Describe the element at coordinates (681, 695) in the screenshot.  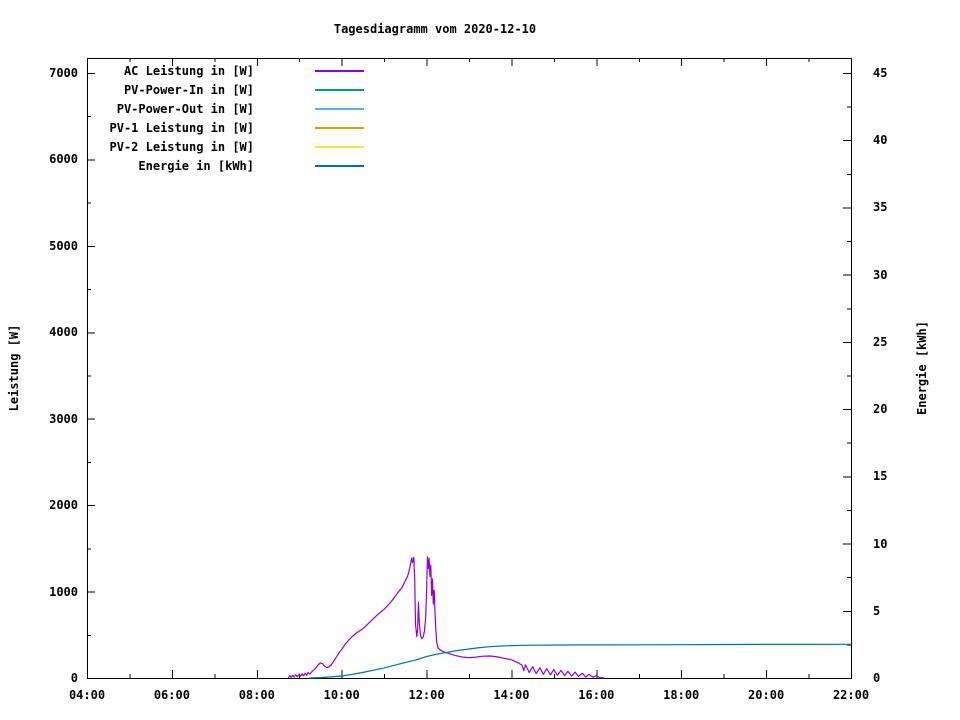
I see `x-tick-label: 18:00` at that location.